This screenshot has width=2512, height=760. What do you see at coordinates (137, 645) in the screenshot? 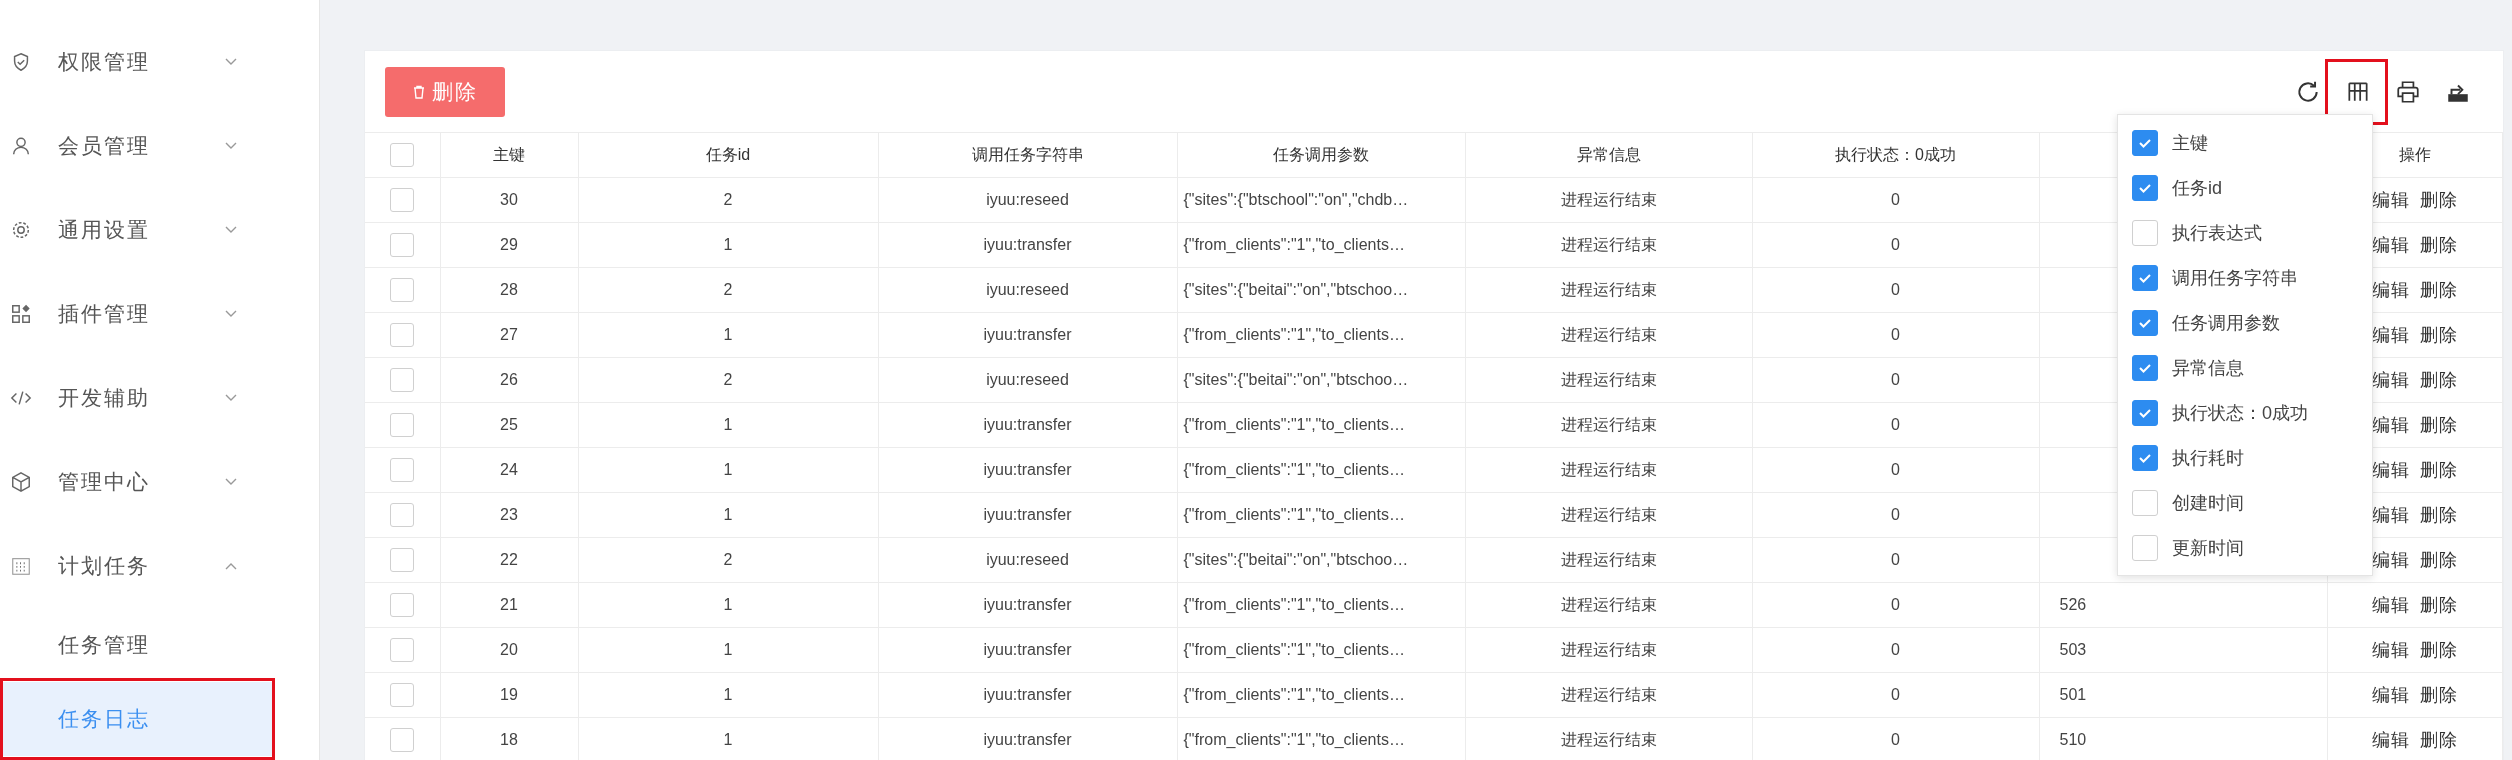
I see `sidebar-subitem: 任务管理` at bounding box center [137, 645].